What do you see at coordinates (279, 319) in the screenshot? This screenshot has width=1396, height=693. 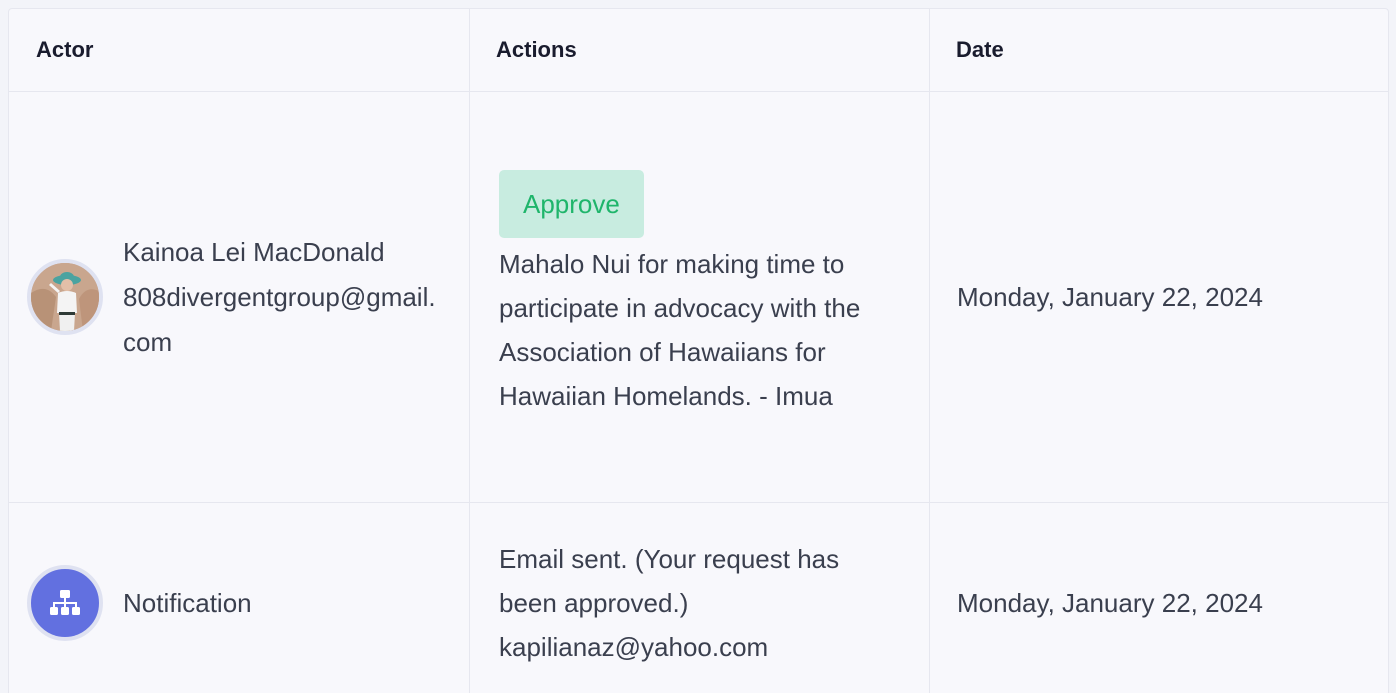 I see `actor-email: 808divergentgroup@gmail.com` at bounding box center [279, 319].